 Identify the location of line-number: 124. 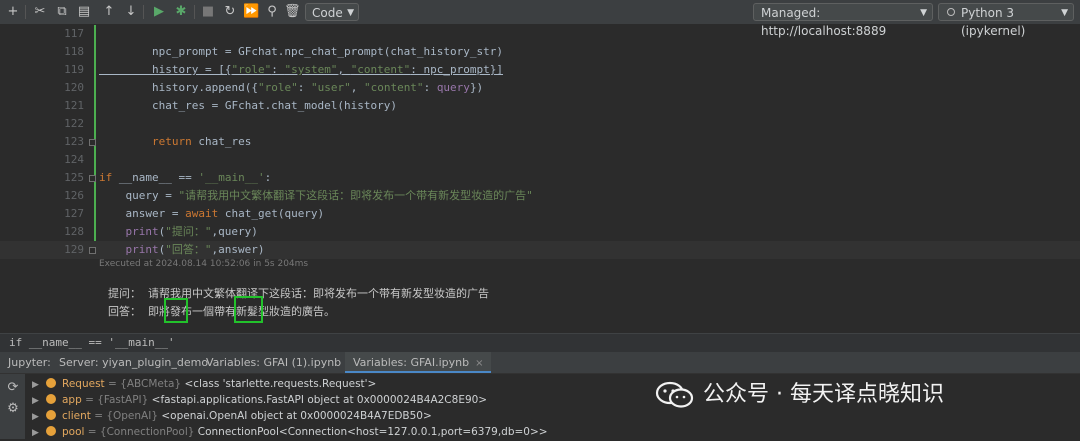
(74, 159).